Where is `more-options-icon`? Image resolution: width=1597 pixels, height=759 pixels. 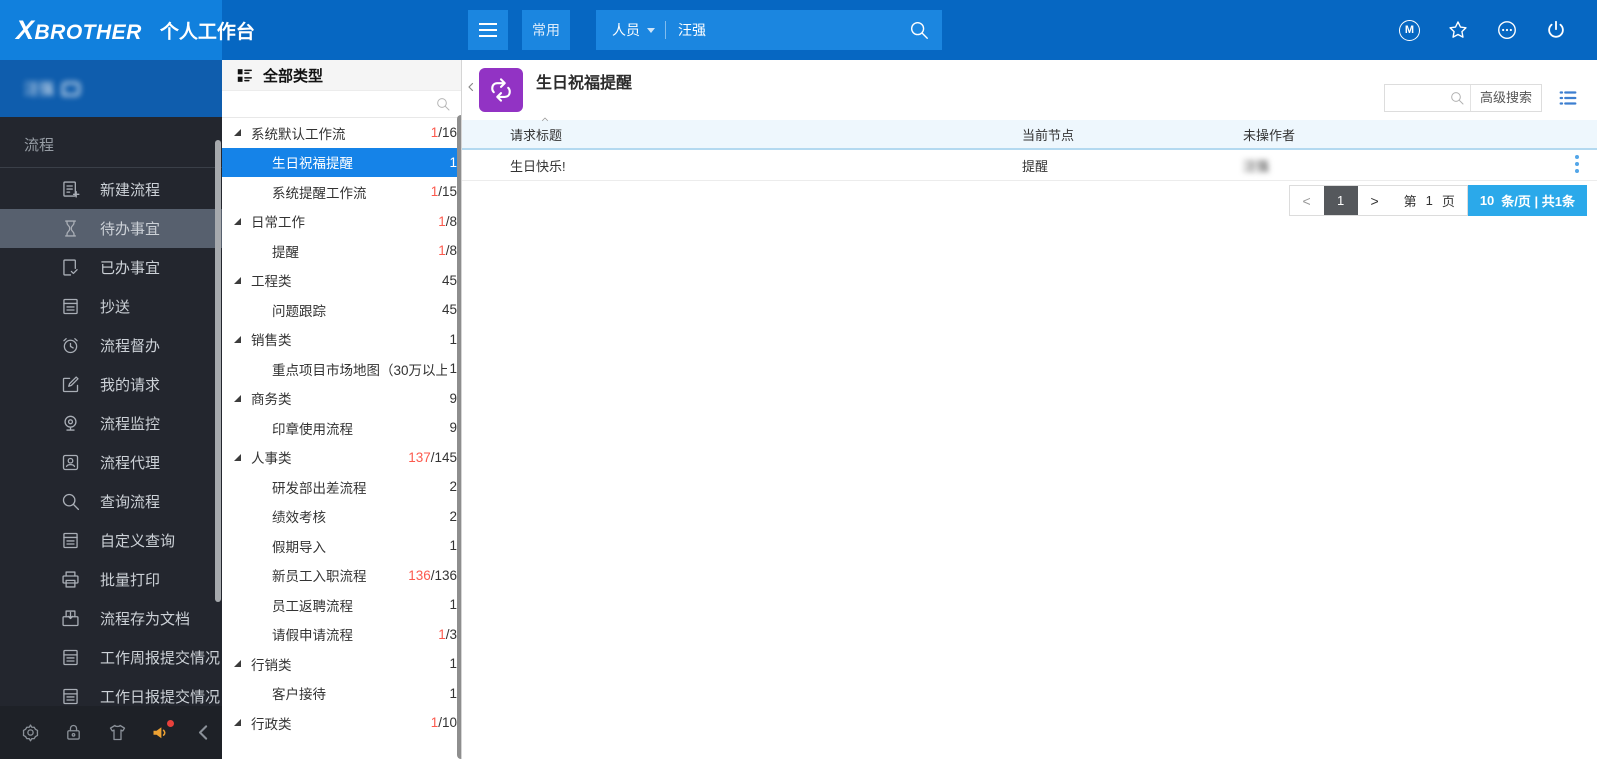
more-options-icon is located at coordinates (1507, 30).